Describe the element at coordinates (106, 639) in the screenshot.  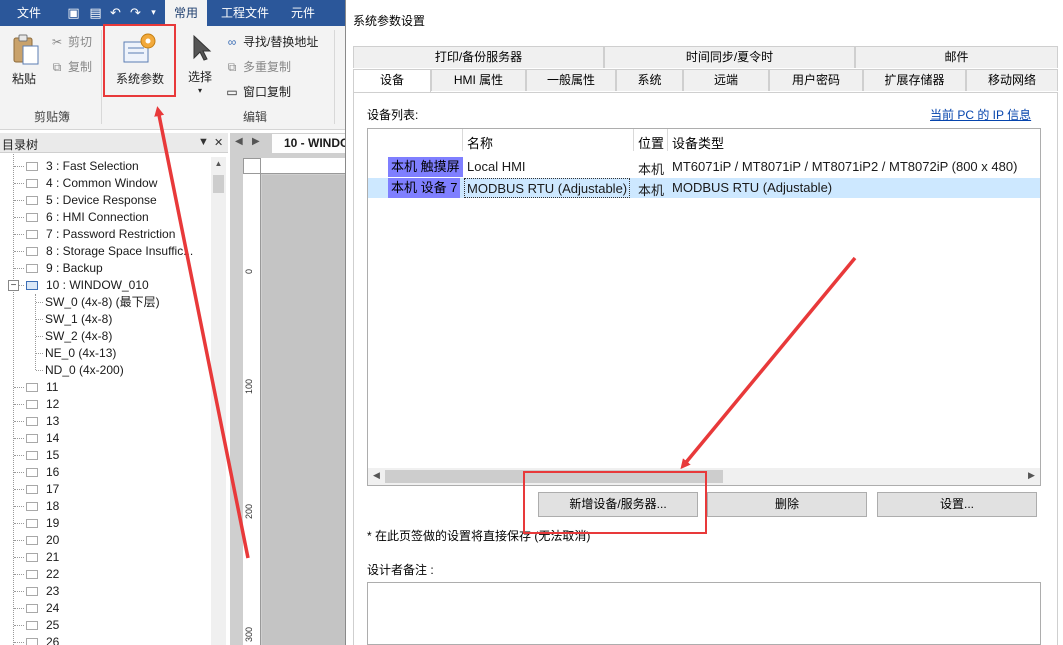
I see `tree-item: 26` at that location.